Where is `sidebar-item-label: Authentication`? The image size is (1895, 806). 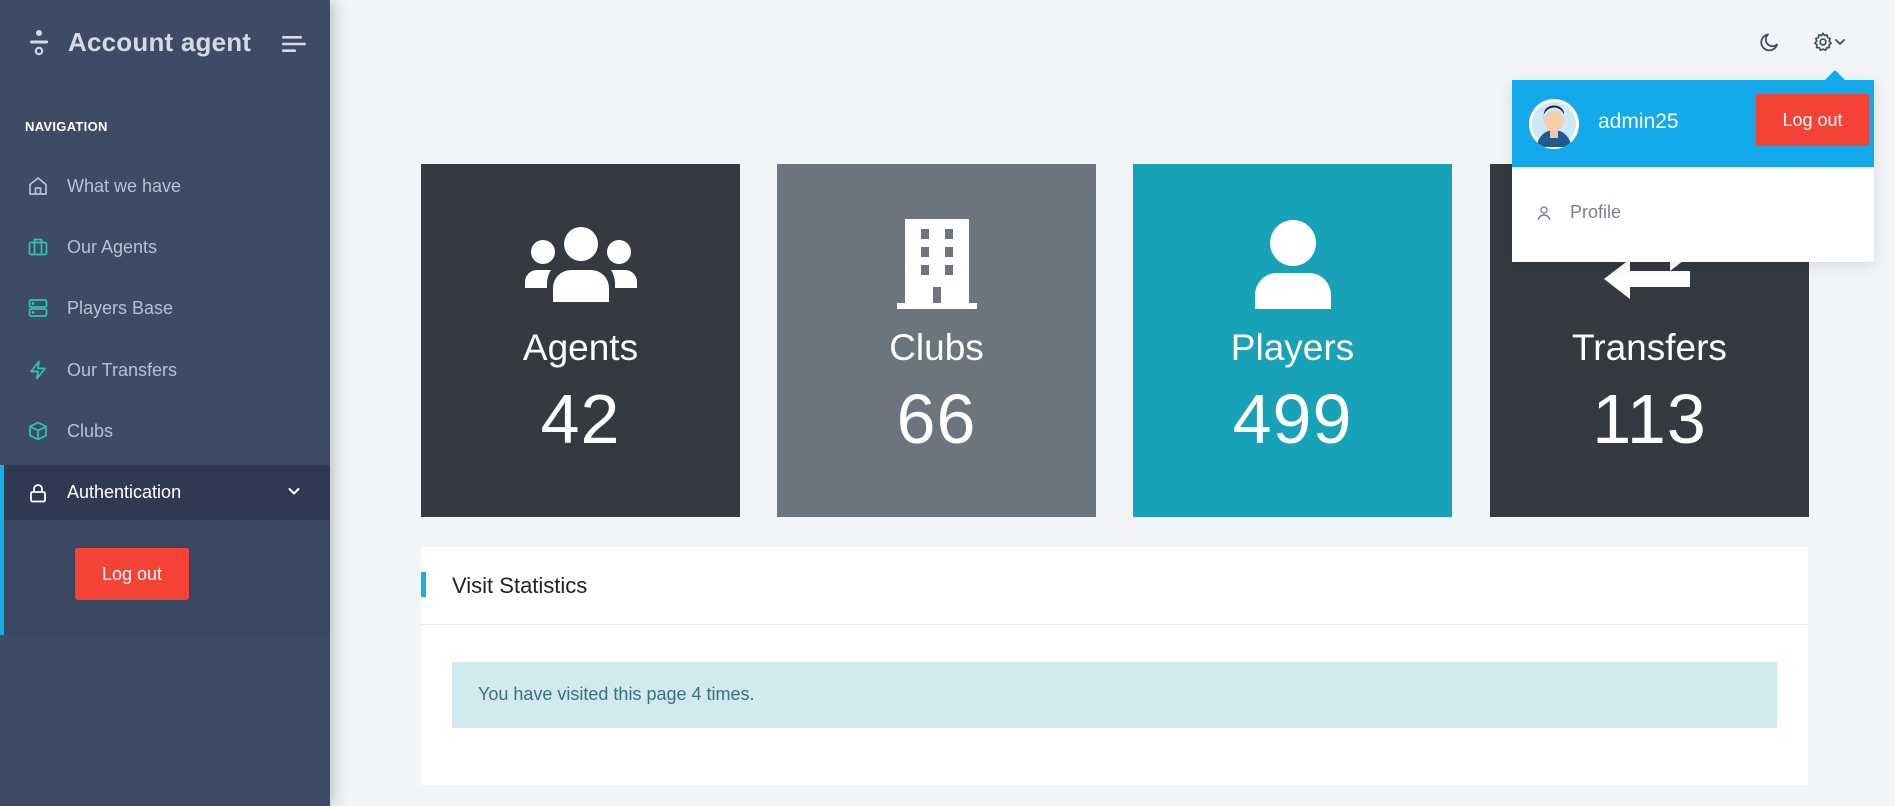 sidebar-item-label: Authentication is located at coordinates (124, 492).